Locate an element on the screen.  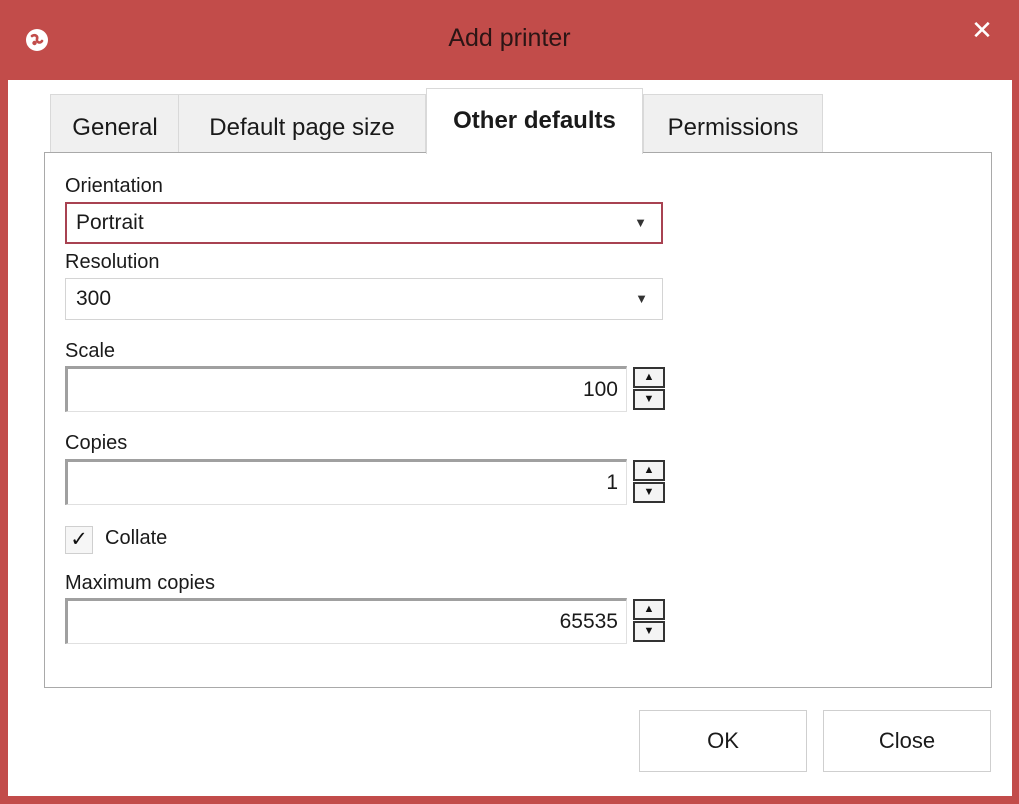
scale-increment-button: ▲ is located at coordinates (649, 377).